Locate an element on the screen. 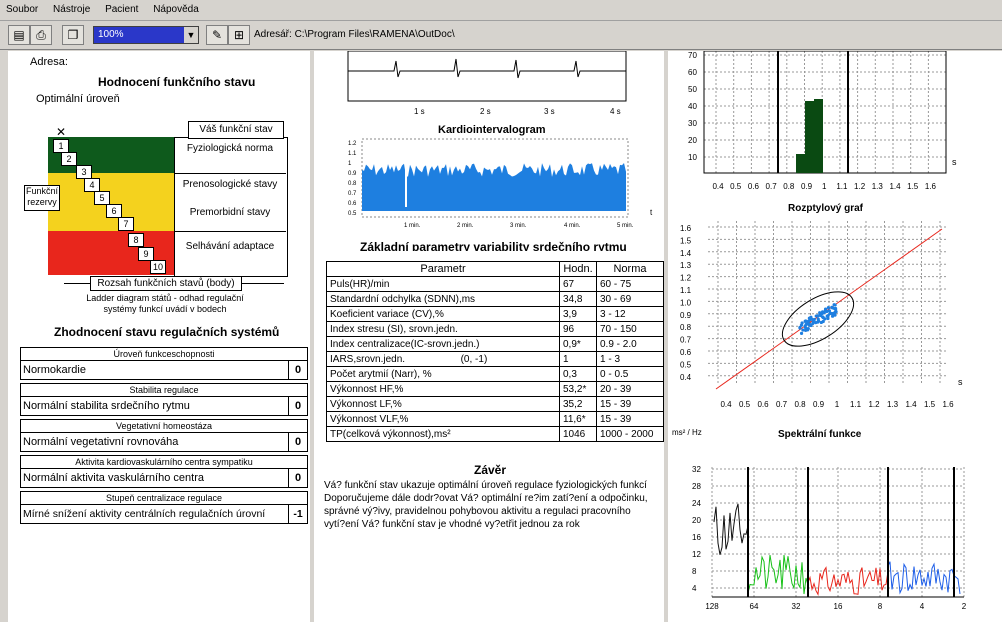 The height and width of the screenshot is (622, 1002). param-value: 96 is located at coordinates (578, 329).